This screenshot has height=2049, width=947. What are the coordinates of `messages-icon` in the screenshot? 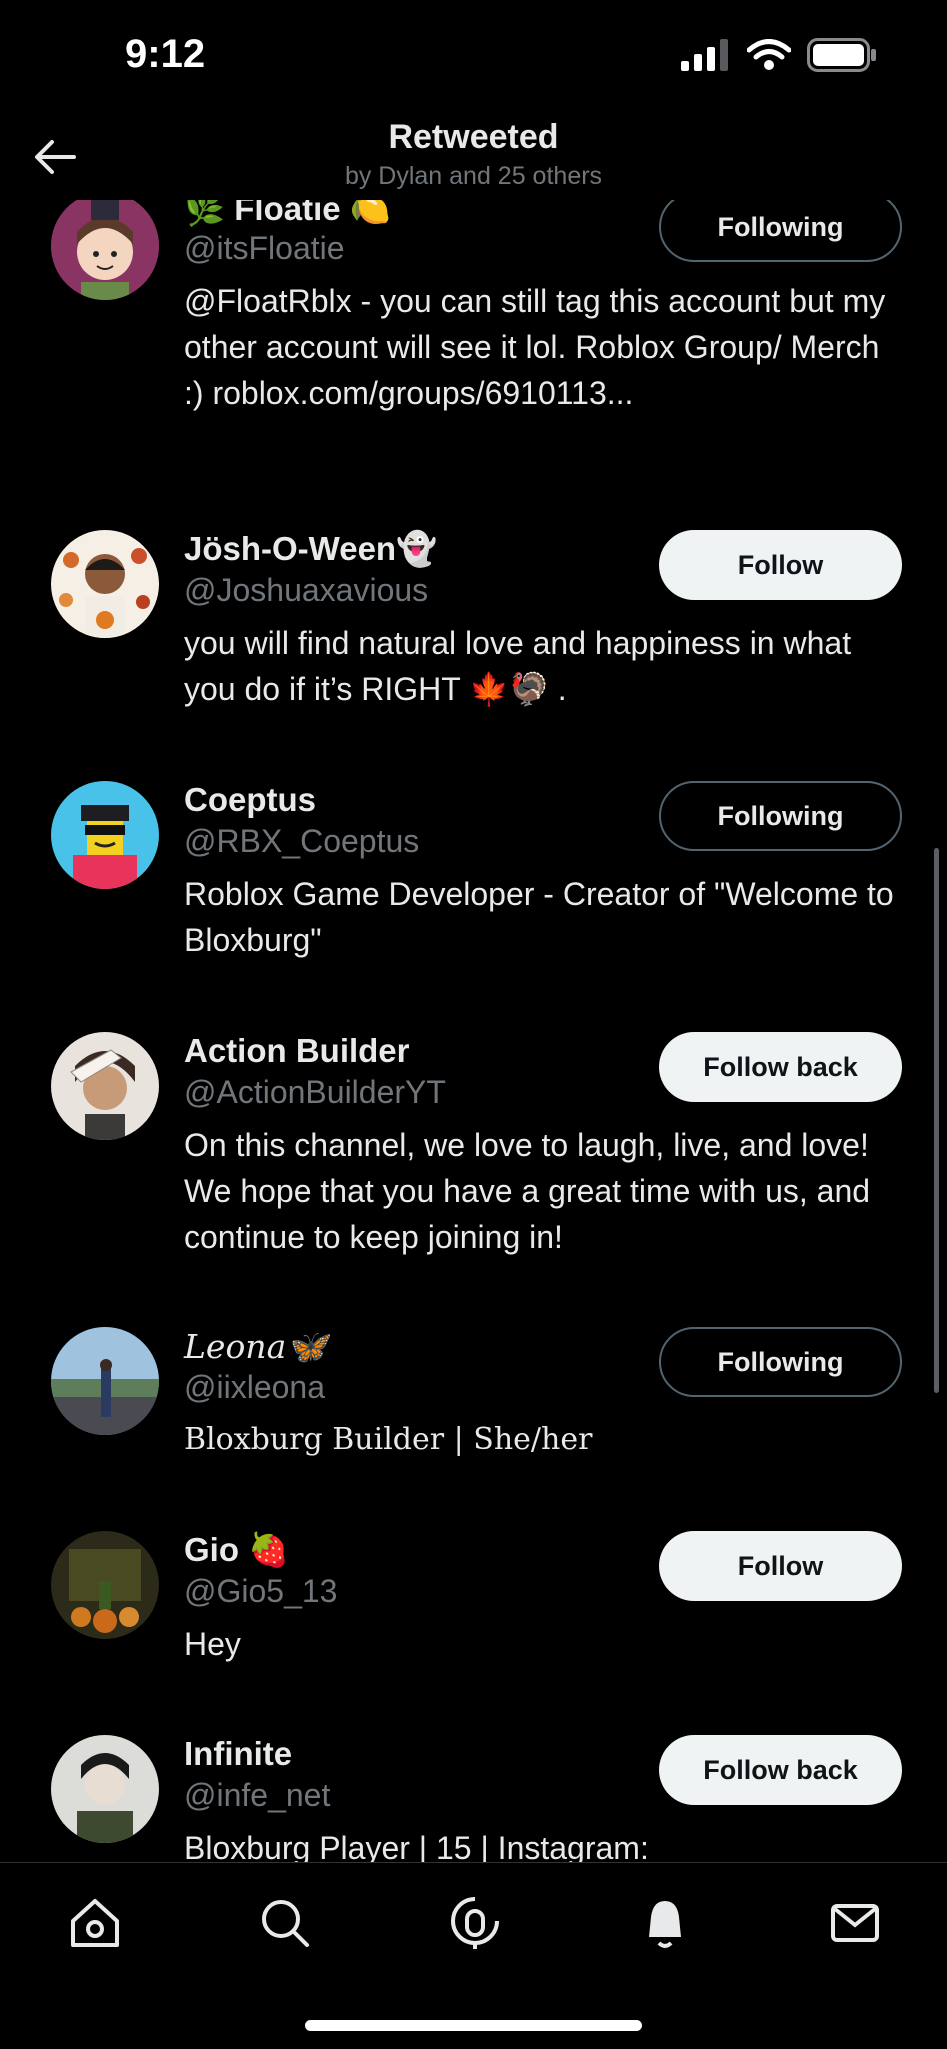 It's located at (855, 1923).